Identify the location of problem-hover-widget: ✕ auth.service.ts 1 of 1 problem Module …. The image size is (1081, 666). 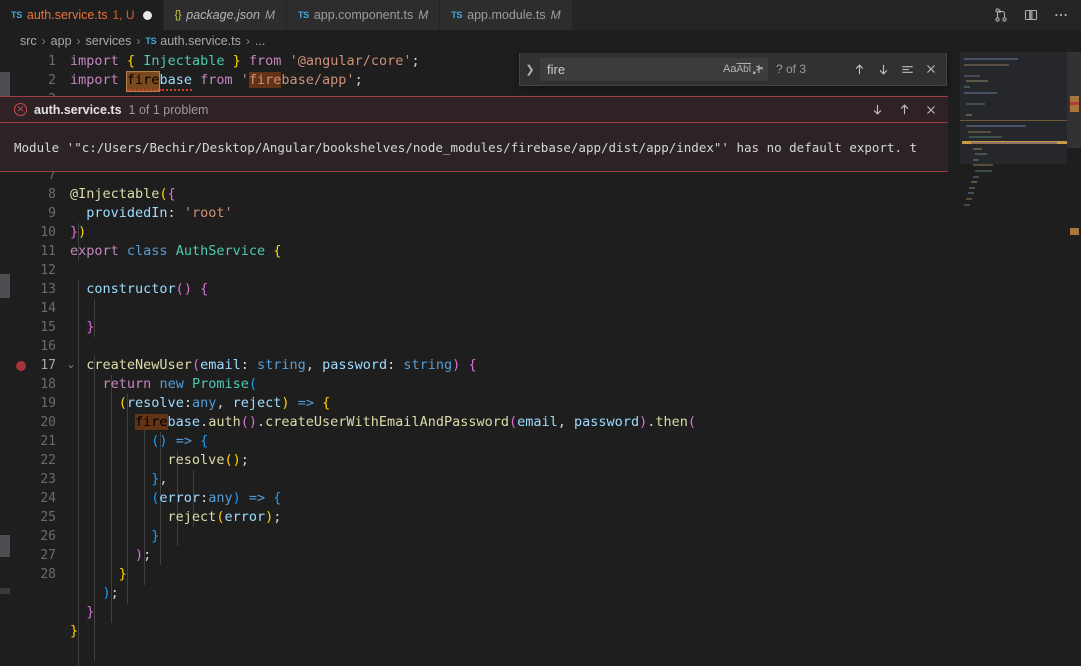
(474, 134).